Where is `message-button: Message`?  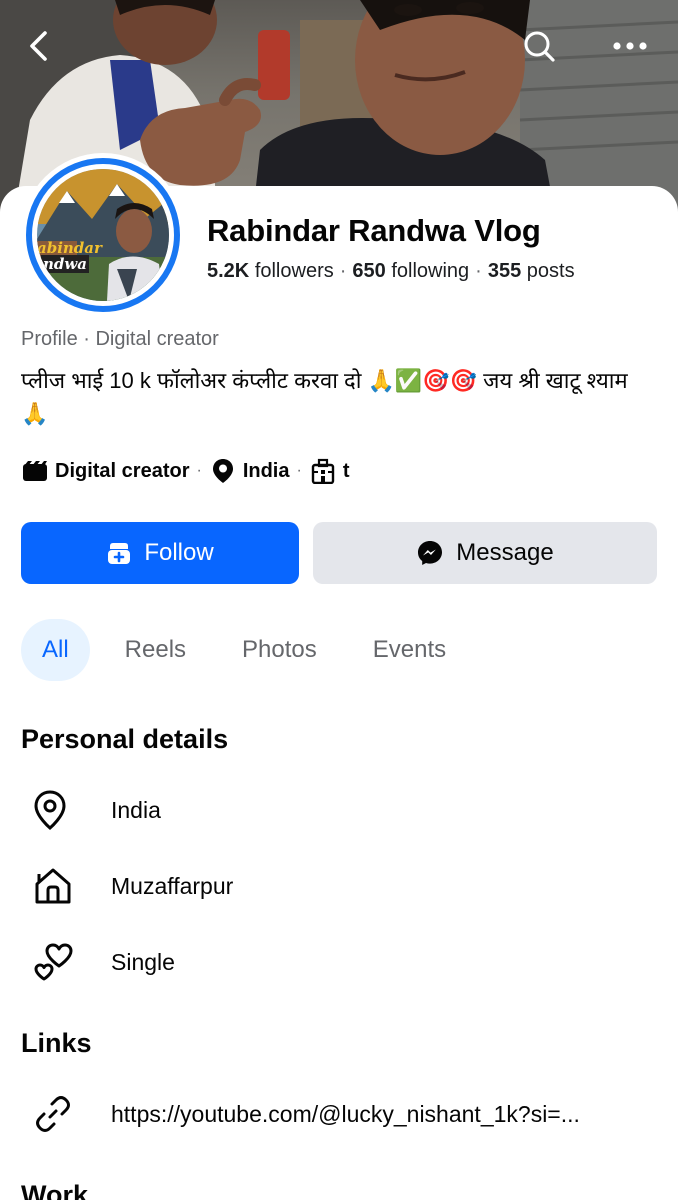
message-button: Message is located at coordinates (485, 553).